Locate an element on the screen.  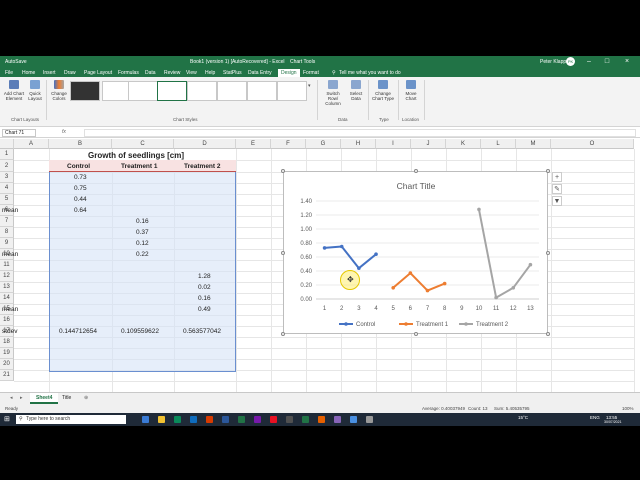
data-cell: 0.144712654 is located at coordinates (78, 331).